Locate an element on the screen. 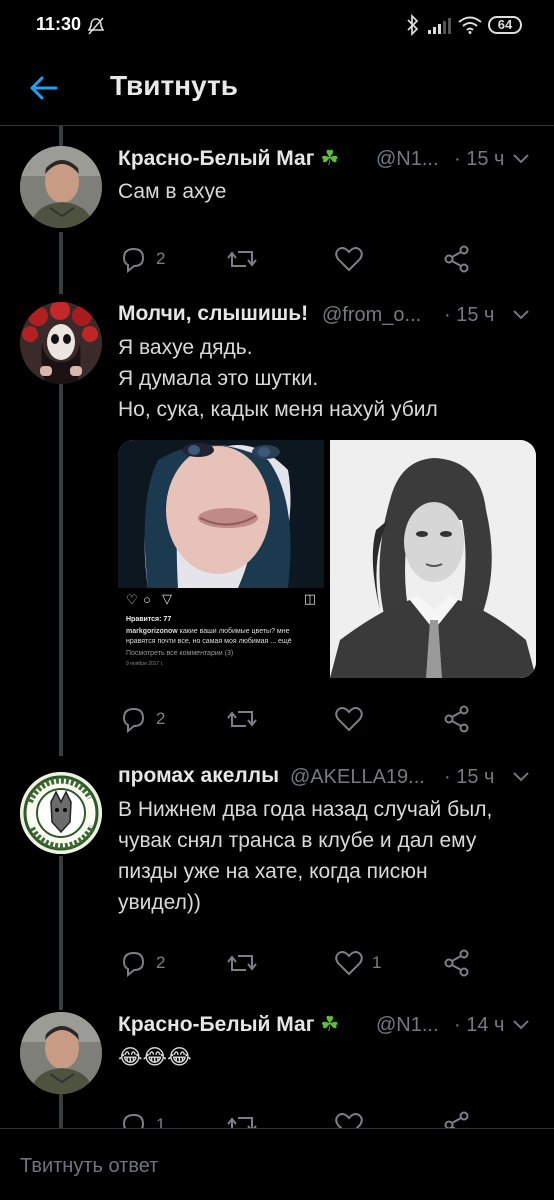  thread-line is located at coordinates (61, 136).